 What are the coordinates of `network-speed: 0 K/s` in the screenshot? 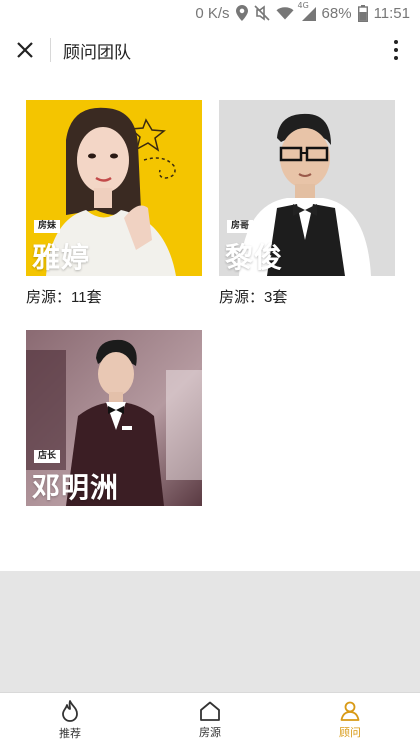 It's located at (212, 13).